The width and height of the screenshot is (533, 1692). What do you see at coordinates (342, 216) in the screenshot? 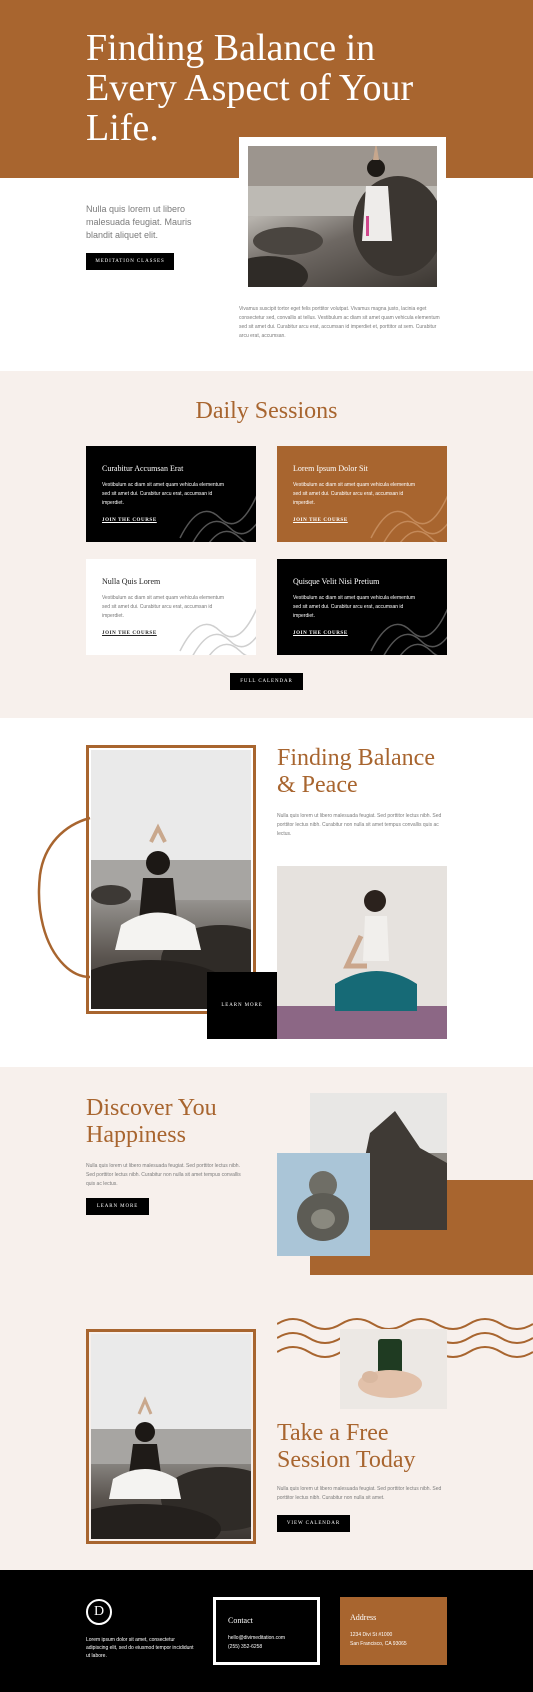
I see `hero-yoga-photo` at bounding box center [342, 216].